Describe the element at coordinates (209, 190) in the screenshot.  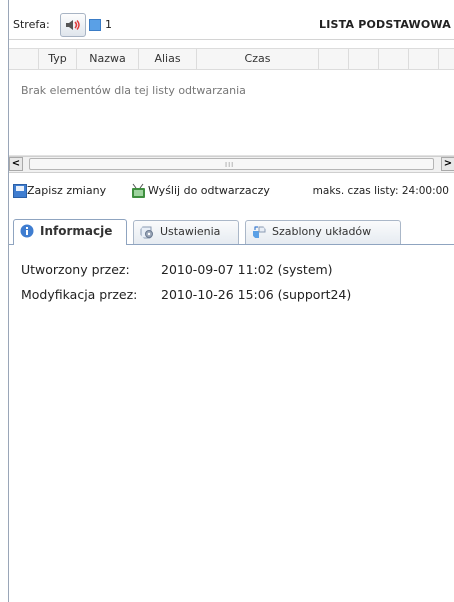
I see `send-to-players-label: Wyślij do odtwarzaczy` at that location.